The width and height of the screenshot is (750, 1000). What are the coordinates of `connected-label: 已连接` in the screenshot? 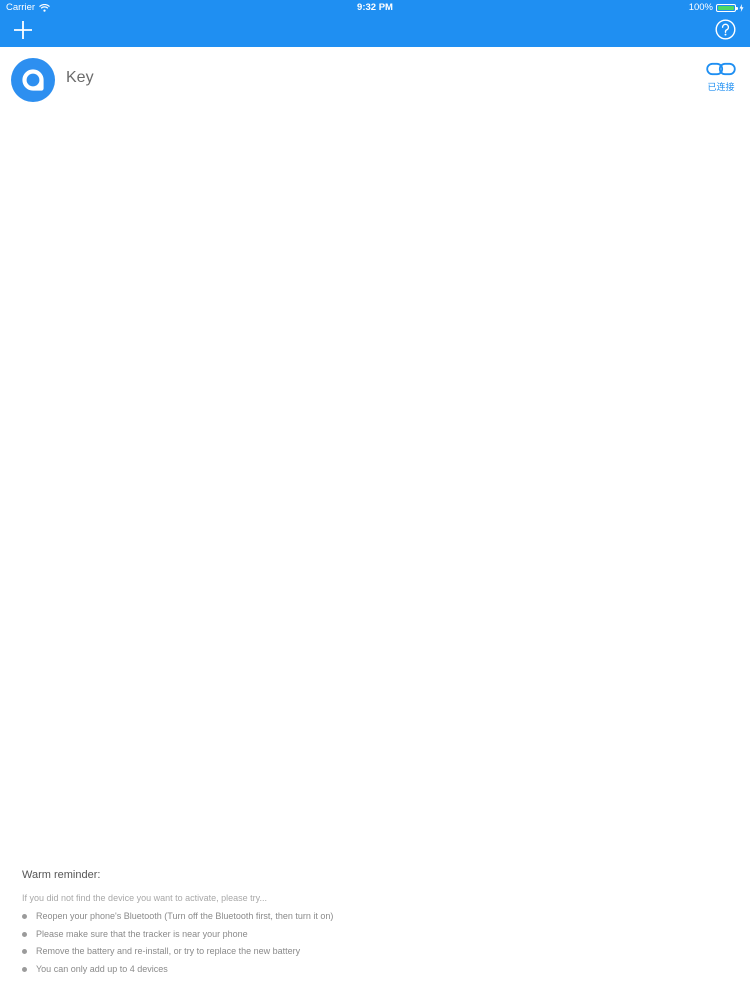 It's located at (721, 88).